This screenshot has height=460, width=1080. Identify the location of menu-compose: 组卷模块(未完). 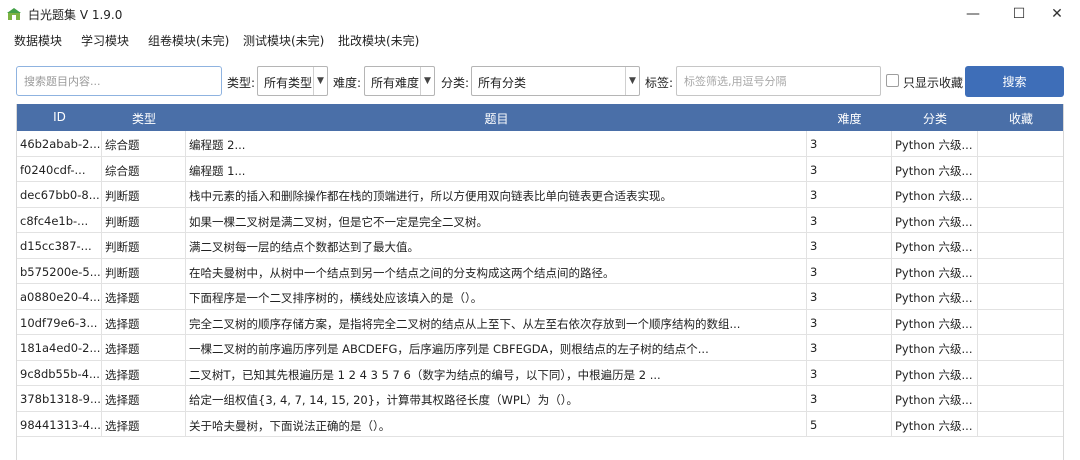
(188, 40).